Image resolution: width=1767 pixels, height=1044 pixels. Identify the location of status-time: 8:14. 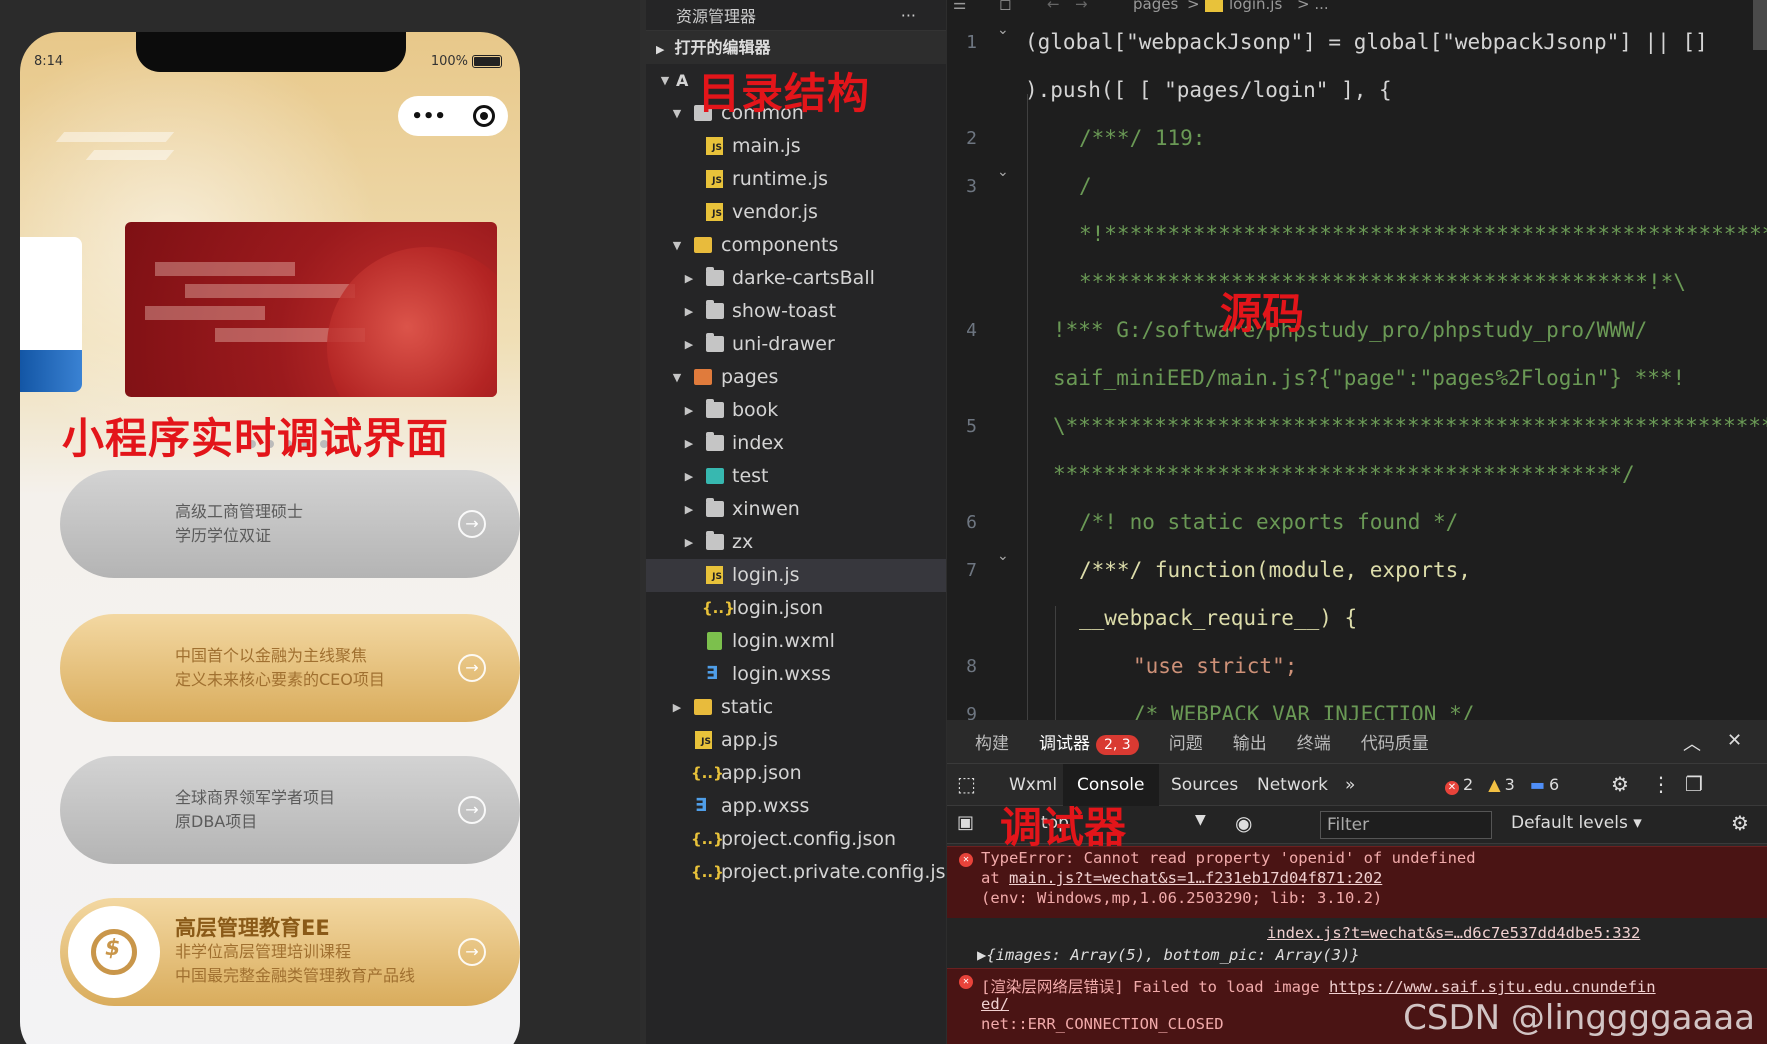
(49, 61).